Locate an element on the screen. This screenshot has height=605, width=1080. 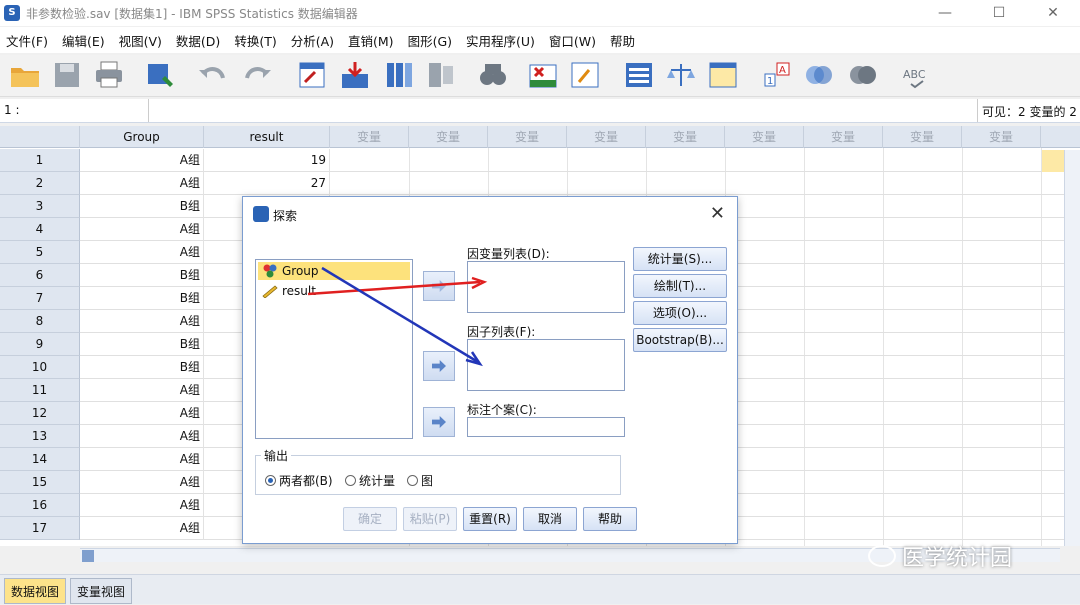
row-number: 16 is located at coordinates (40, 505).